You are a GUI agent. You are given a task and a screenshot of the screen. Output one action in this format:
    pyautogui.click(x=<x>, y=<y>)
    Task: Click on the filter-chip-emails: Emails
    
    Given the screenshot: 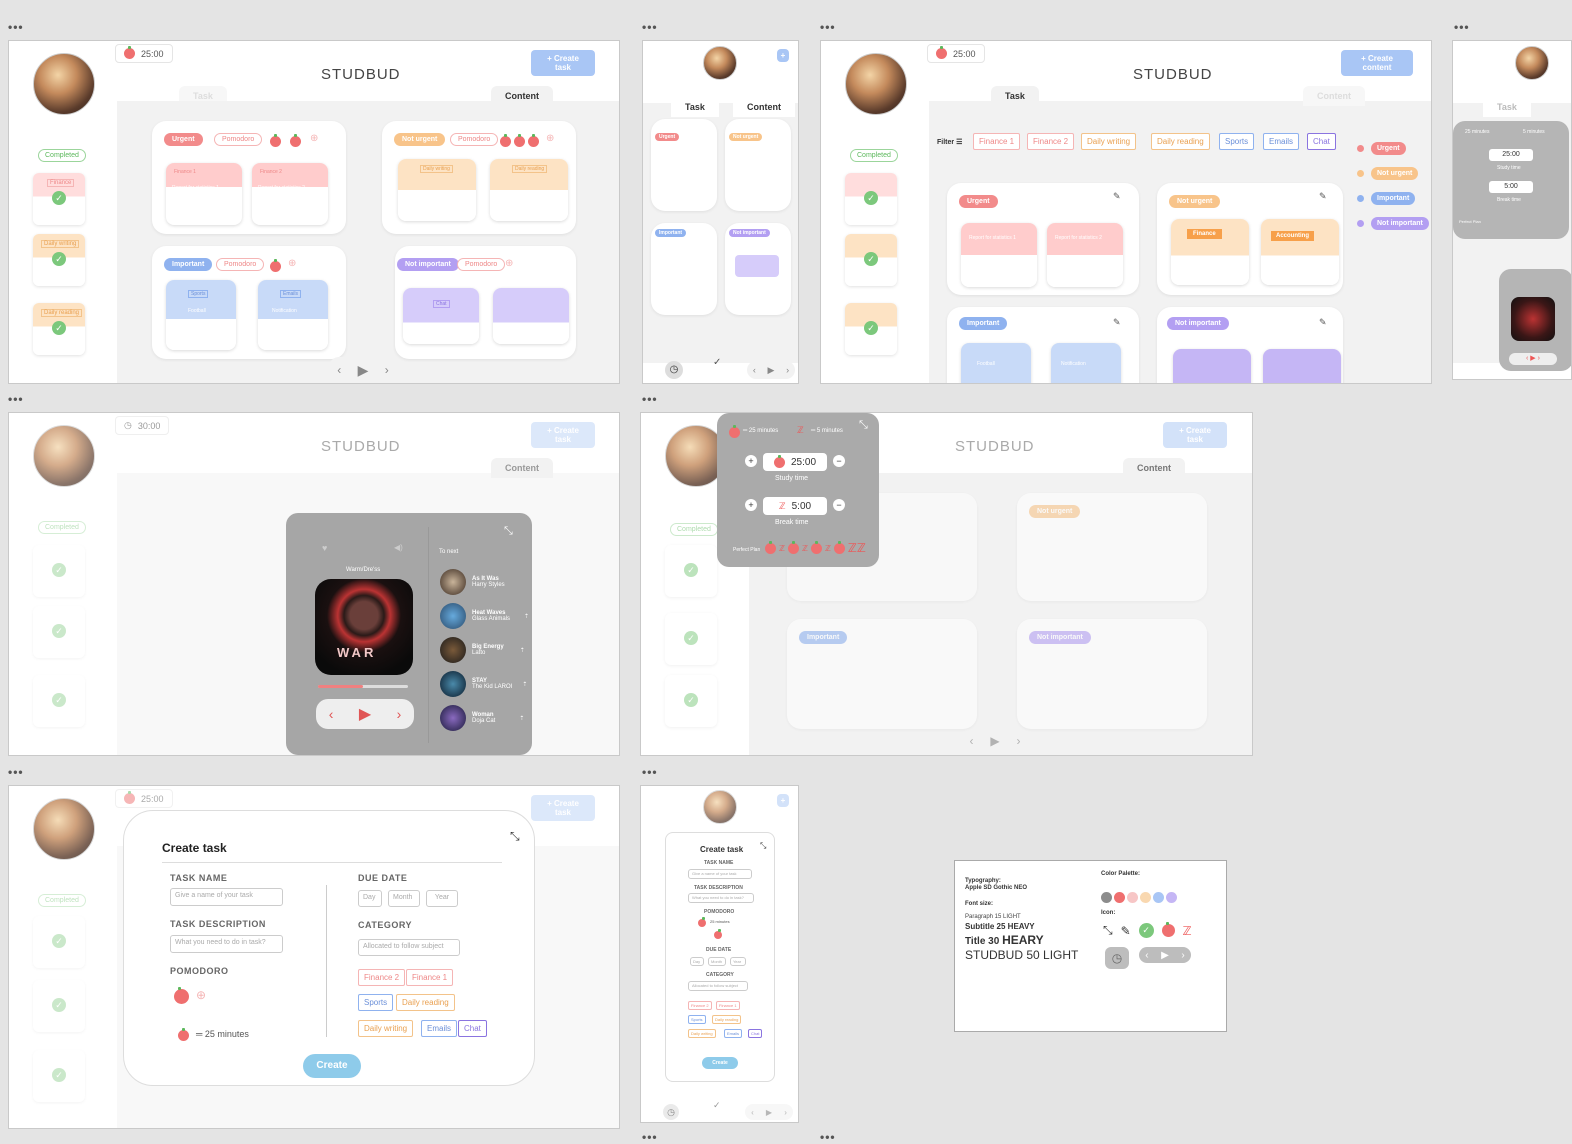 What is the action you would take?
    pyautogui.click(x=1281, y=141)
    